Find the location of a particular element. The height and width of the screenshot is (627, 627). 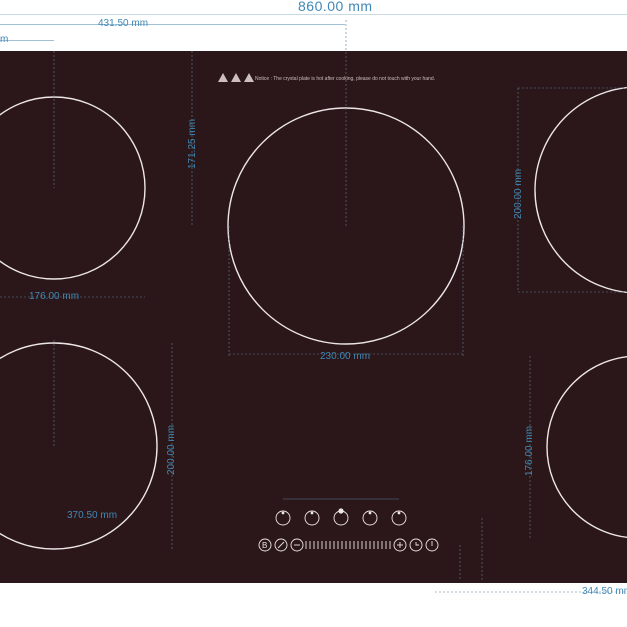

zone-center-diameter-label: 230.00 mm is located at coordinates (345, 356).